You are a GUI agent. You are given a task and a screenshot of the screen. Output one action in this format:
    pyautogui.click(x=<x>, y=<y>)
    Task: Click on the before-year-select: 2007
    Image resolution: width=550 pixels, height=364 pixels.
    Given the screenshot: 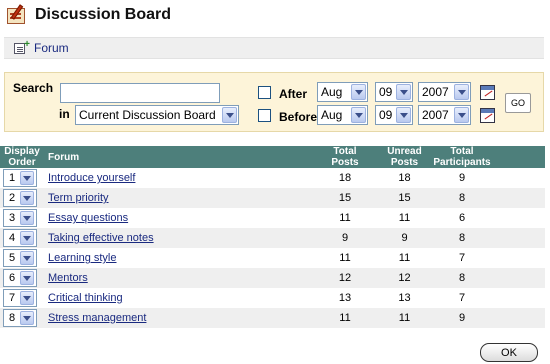 What is the action you would take?
    pyautogui.click(x=444, y=115)
    